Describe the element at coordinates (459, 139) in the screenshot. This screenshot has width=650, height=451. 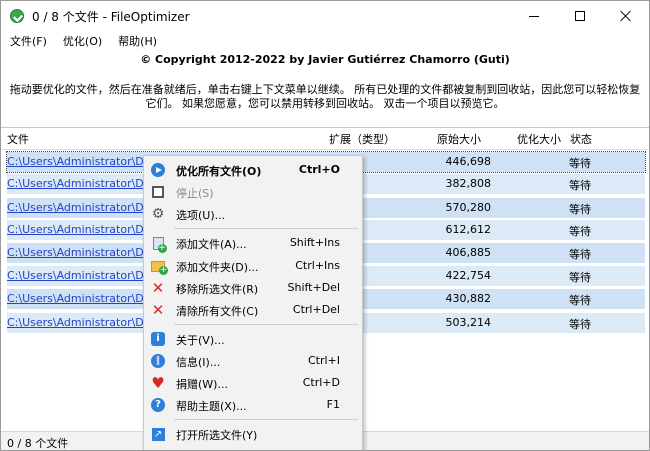
I see `column-header-original-size: 原始大小` at that location.